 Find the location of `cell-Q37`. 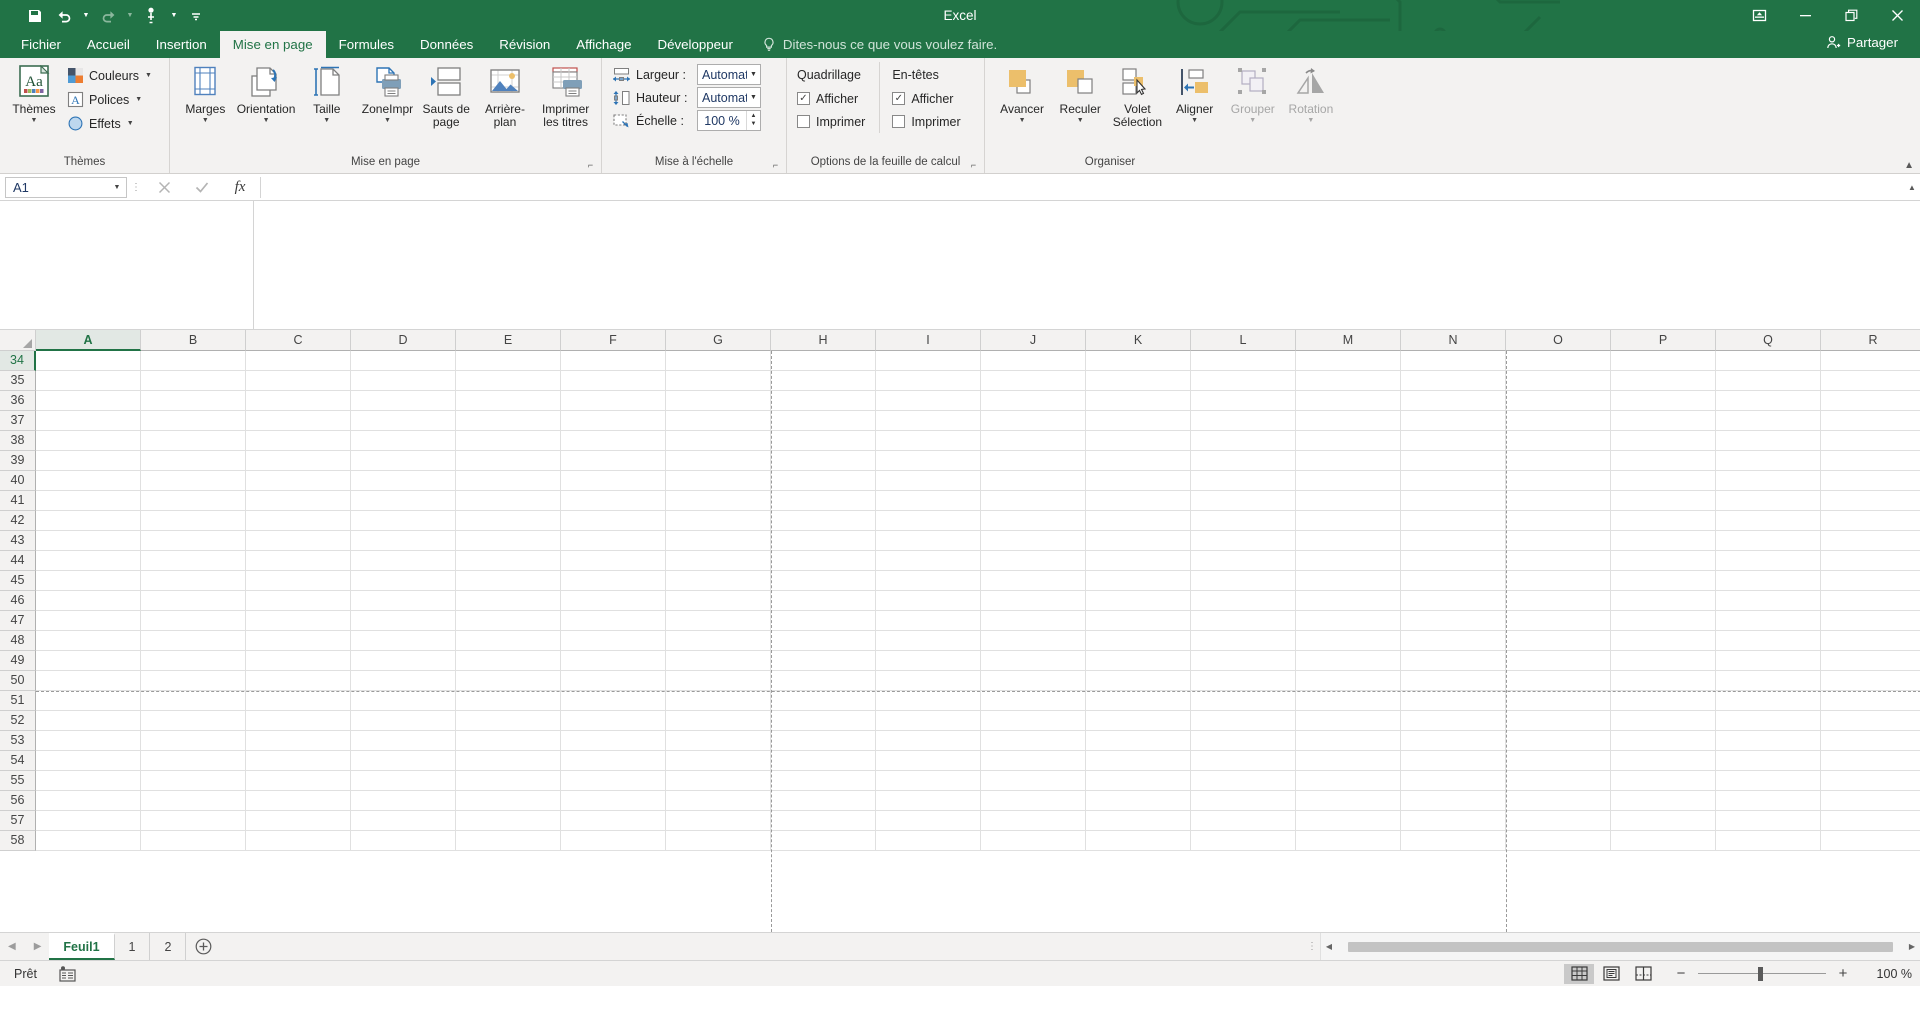

cell-Q37 is located at coordinates (1768, 421).